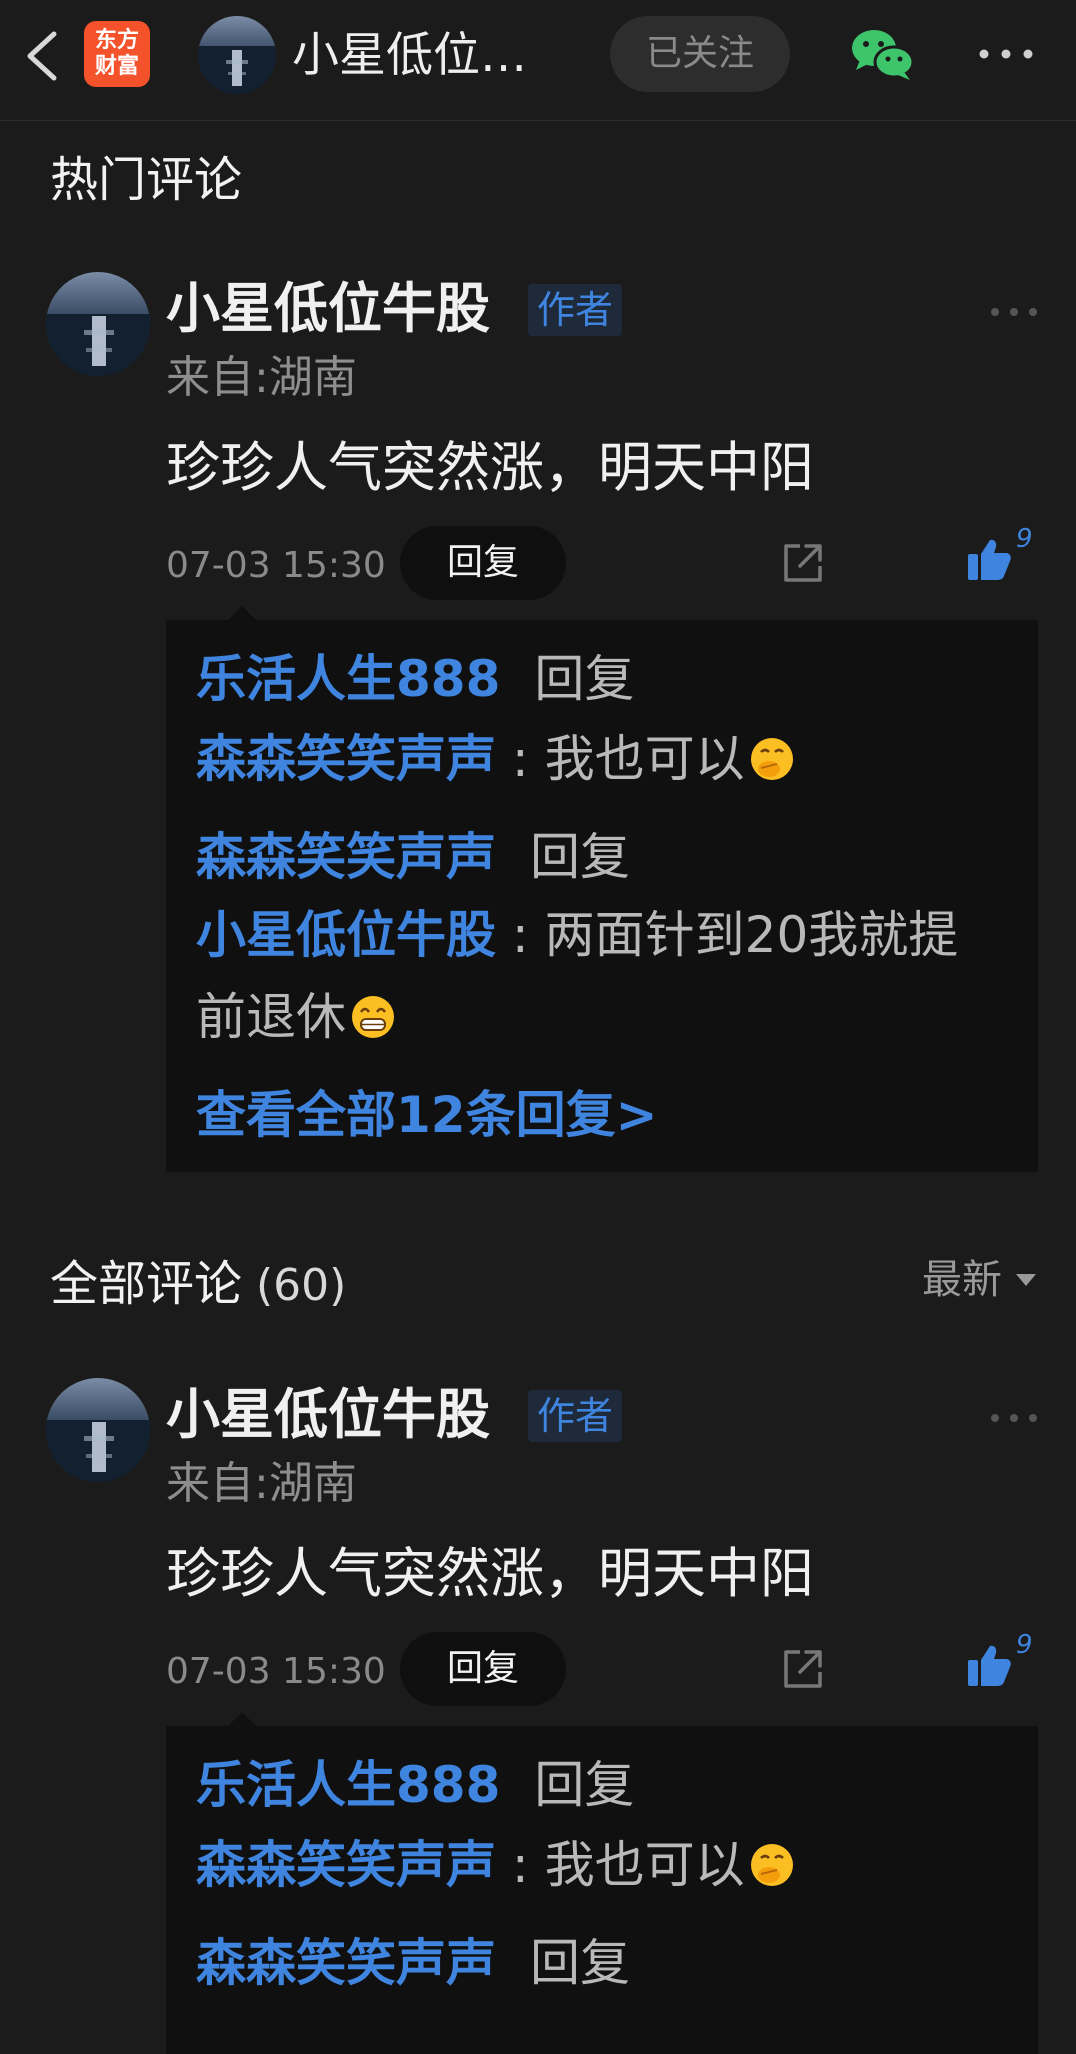  Describe the element at coordinates (1026, 1280) in the screenshot. I see `caret-down-icon` at that location.